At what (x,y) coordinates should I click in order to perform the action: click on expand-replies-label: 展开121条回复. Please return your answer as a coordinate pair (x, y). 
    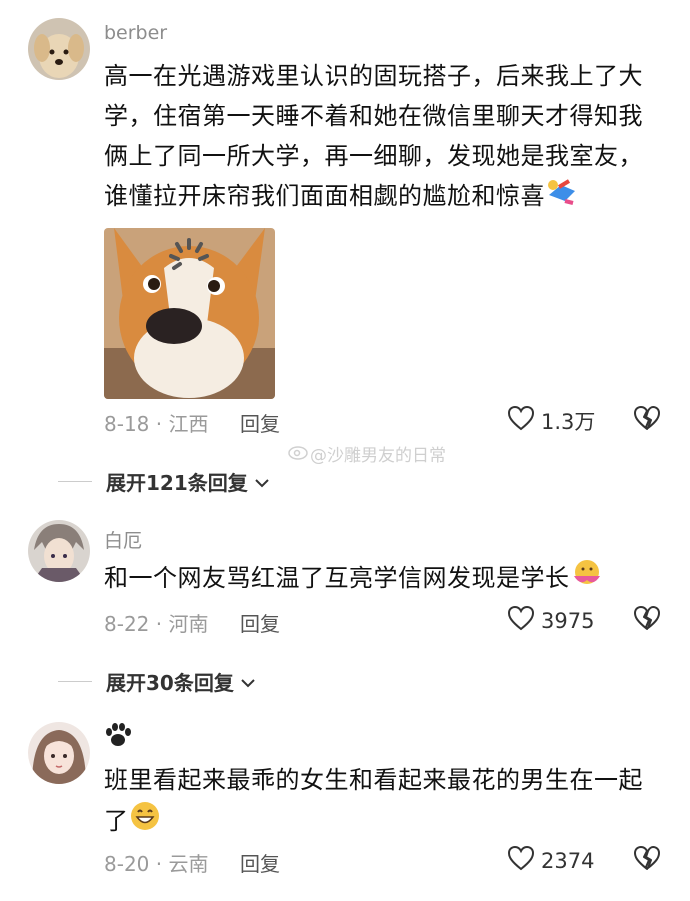
    Looking at the image, I should click on (177, 483).